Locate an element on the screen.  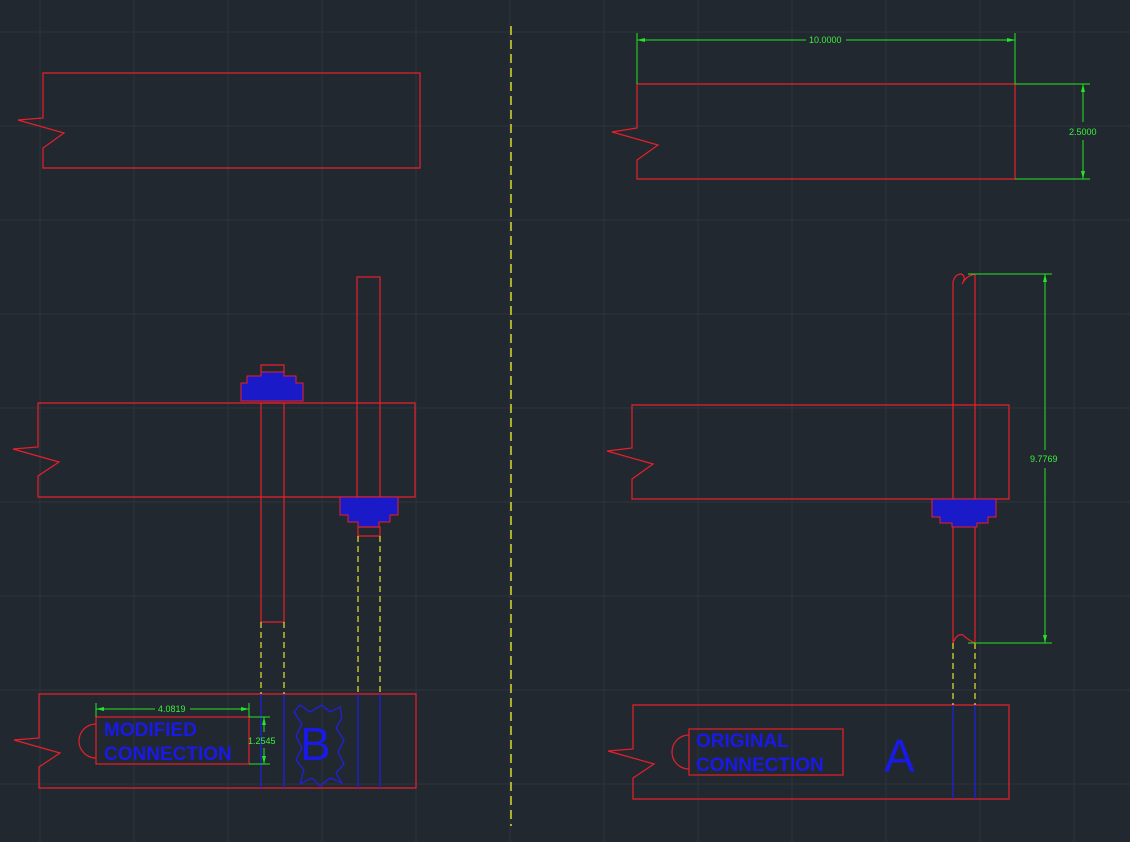
dim-bolt-length-text: 9.7769 is located at coordinates (1044, 459).